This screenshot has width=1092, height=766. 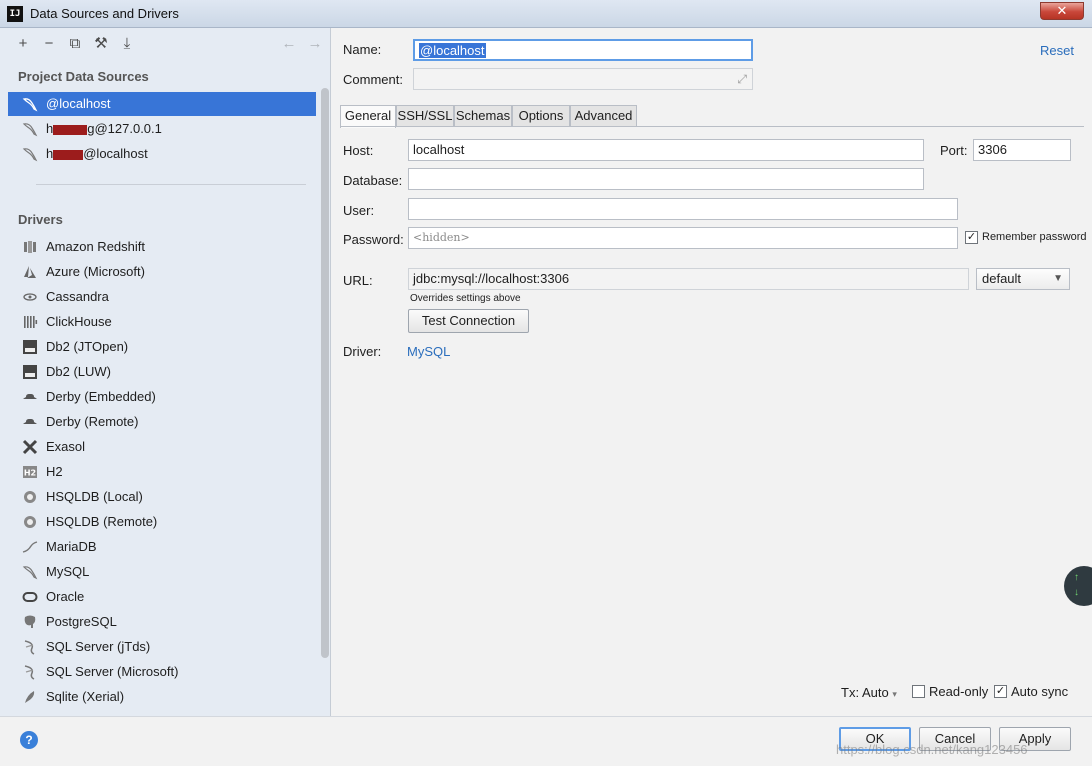 What do you see at coordinates (171, 184) in the screenshot?
I see `section-divider` at bounding box center [171, 184].